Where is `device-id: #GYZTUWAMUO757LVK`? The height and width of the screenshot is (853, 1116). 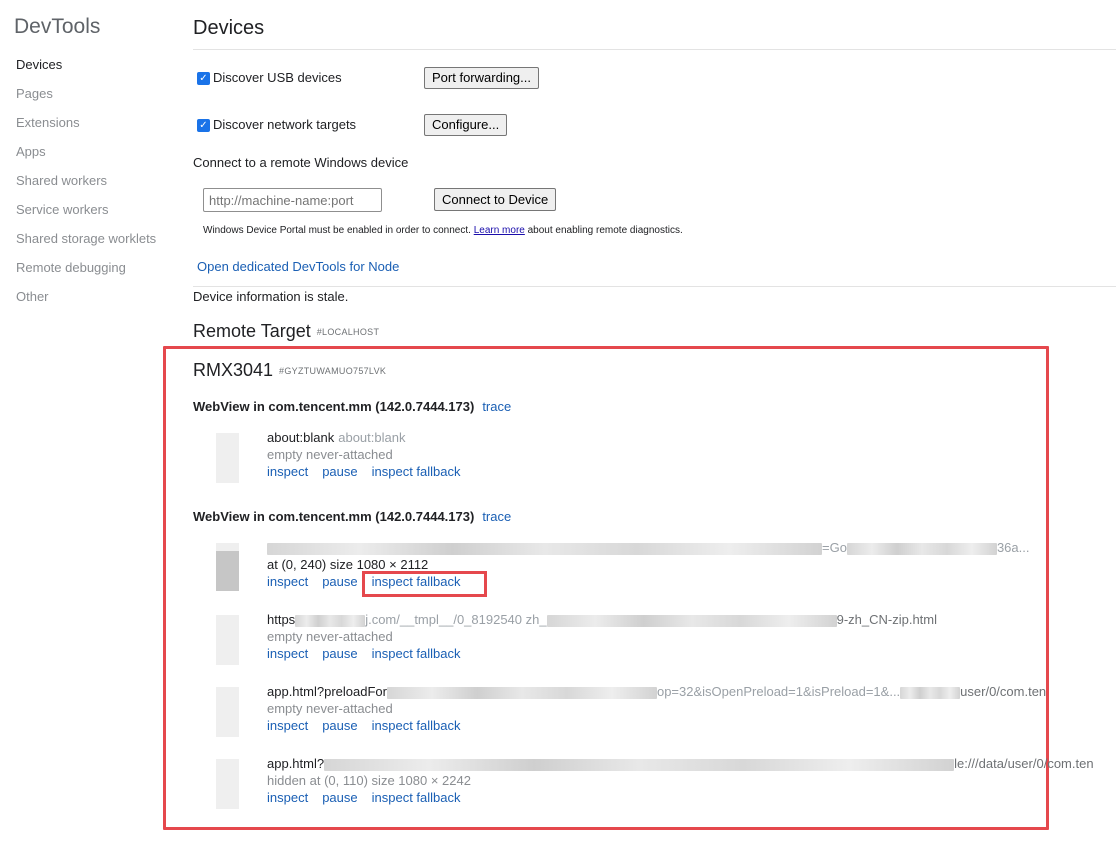
device-id: #GYZTUWAMUO757LVK is located at coordinates (333, 371).